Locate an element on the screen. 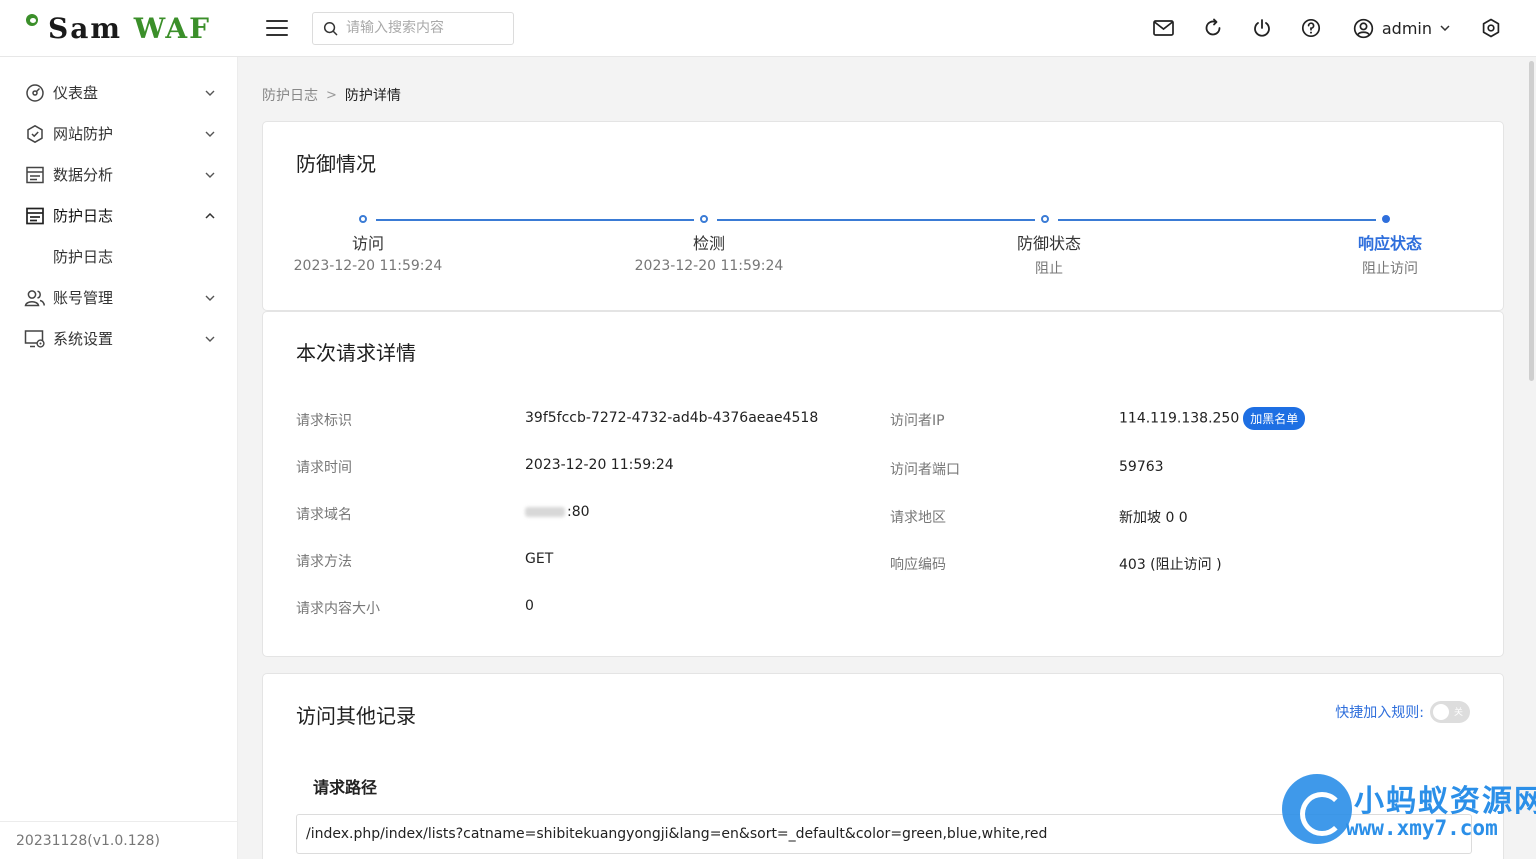 The image size is (1536, 859). sidebar-item-account-management: 账号管理 is located at coordinates (118, 297).